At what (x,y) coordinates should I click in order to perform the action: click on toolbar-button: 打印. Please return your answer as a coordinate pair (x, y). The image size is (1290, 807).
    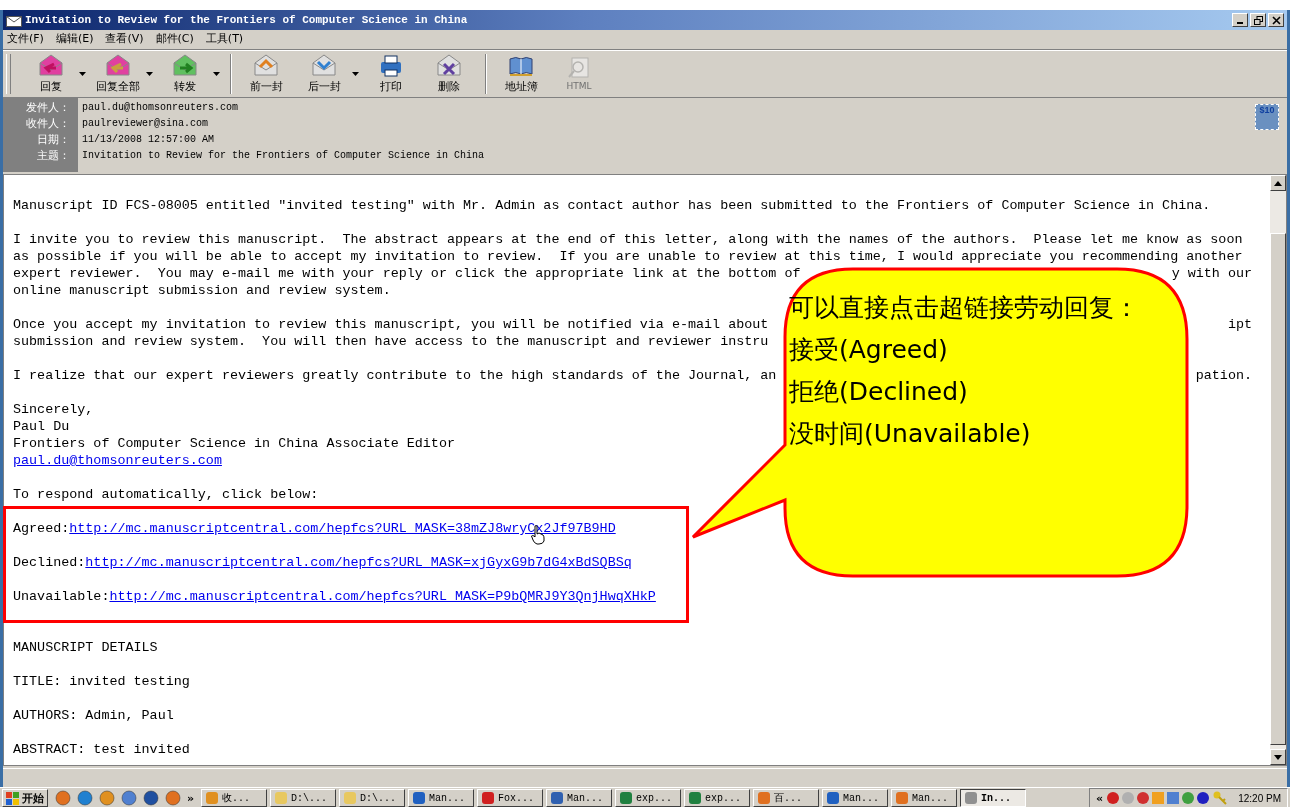
    Looking at the image, I should click on (391, 73).